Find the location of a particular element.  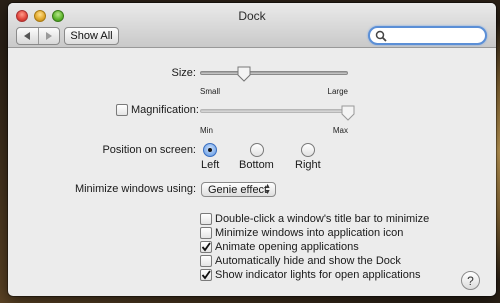

size-slider-thumb is located at coordinates (244, 74).